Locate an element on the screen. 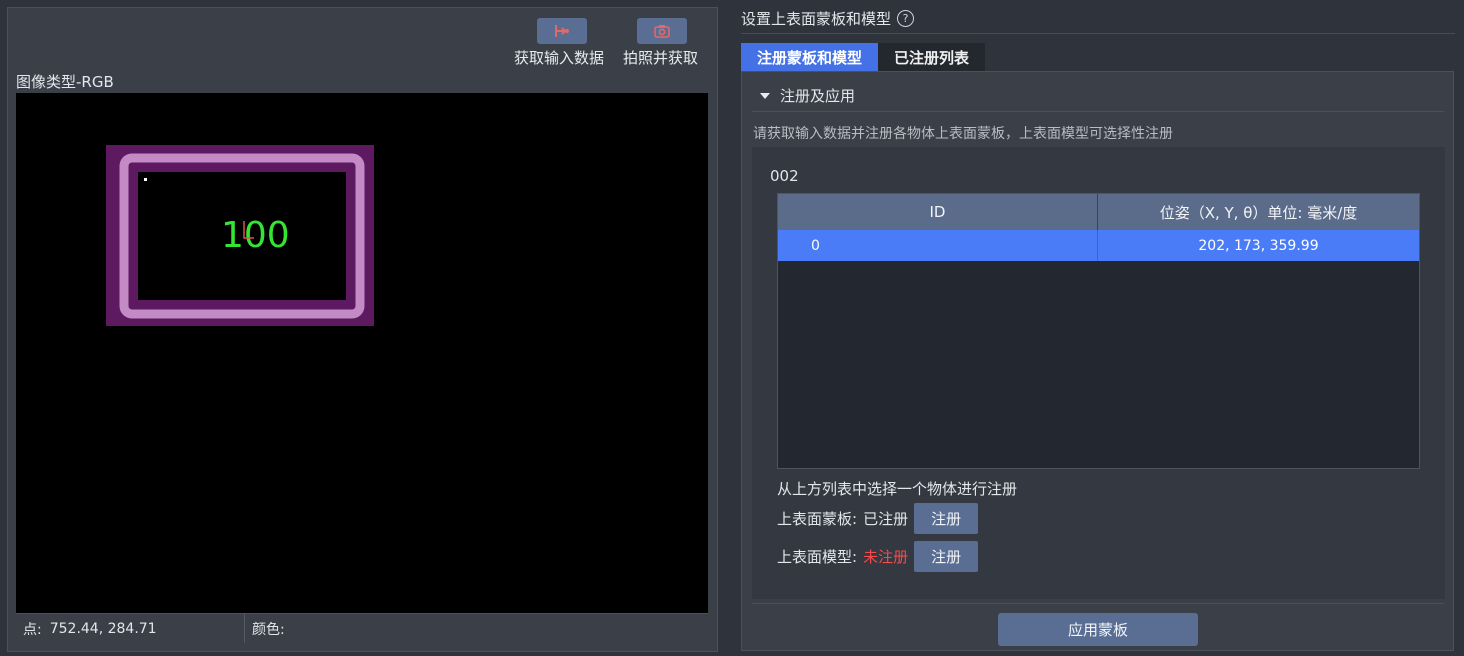 Image resolution: width=1464 pixels, height=656 pixels. model-status: 未注册 is located at coordinates (886, 557).